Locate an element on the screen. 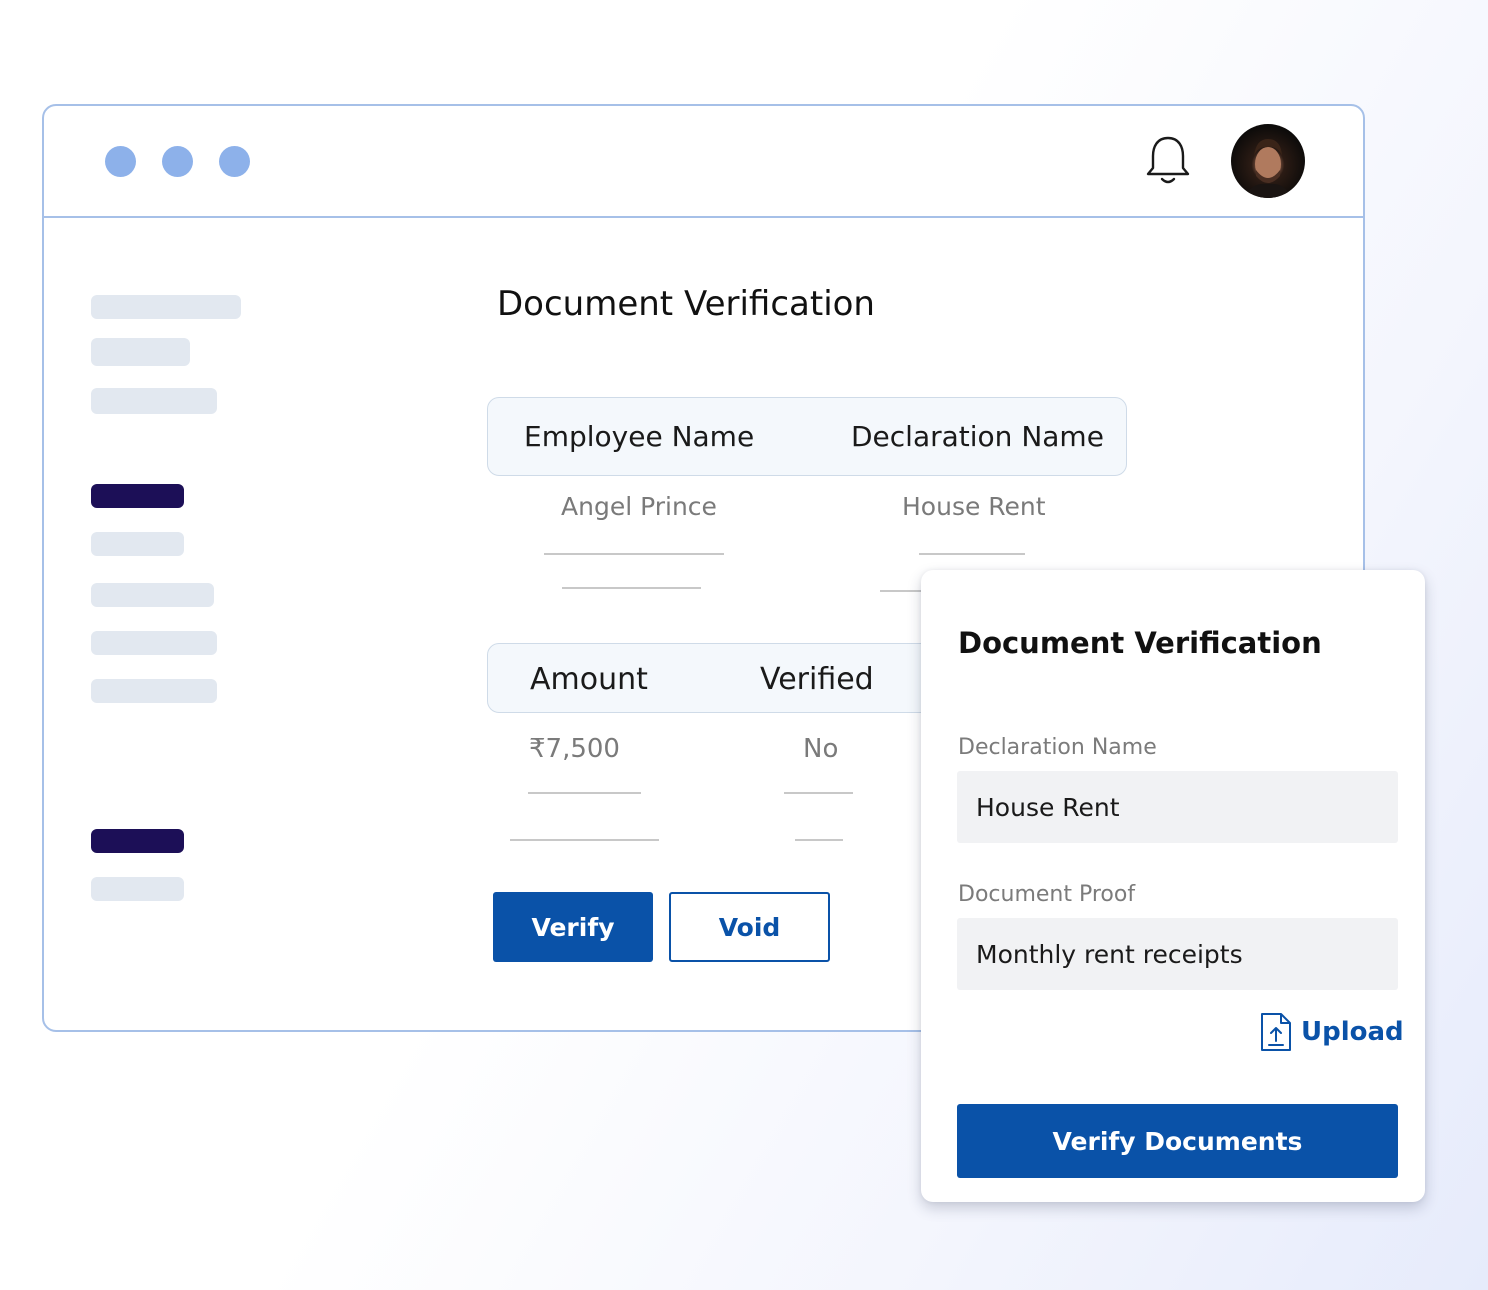 This screenshot has height=1290, width=1488. window-dot-yellow is located at coordinates (177, 161).